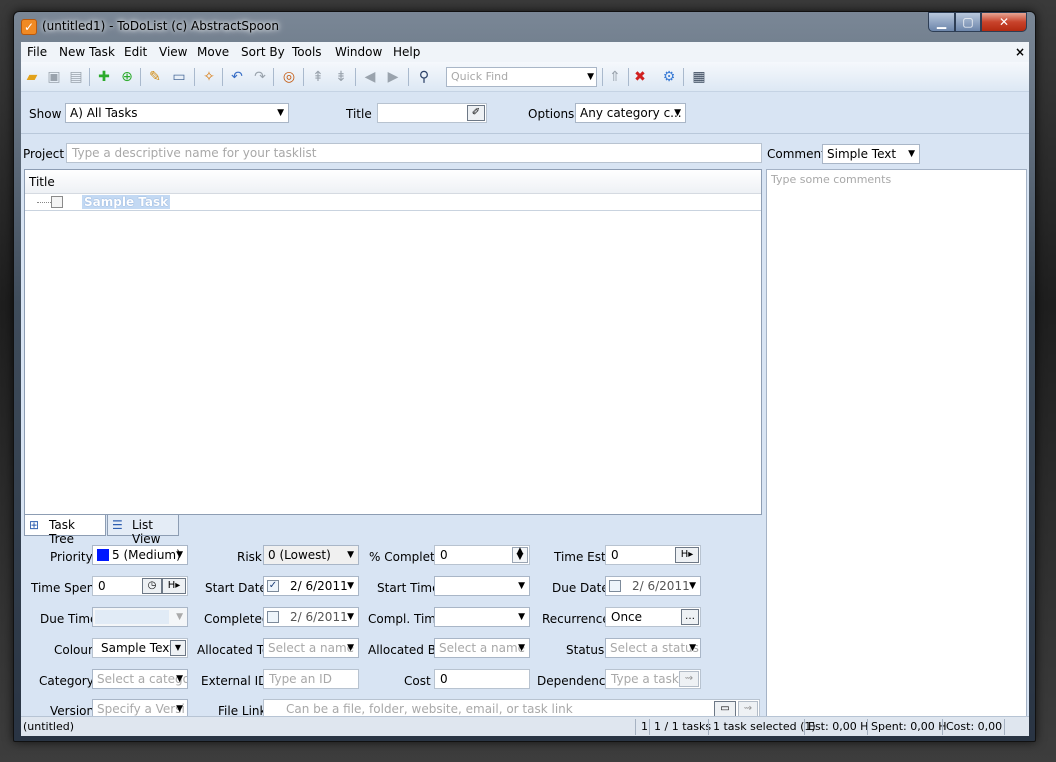 This screenshot has height=762, width=1056. Describe the element at coordinates (640, 77) in the screenshot. I see `delete-icon: ✖` at that location.